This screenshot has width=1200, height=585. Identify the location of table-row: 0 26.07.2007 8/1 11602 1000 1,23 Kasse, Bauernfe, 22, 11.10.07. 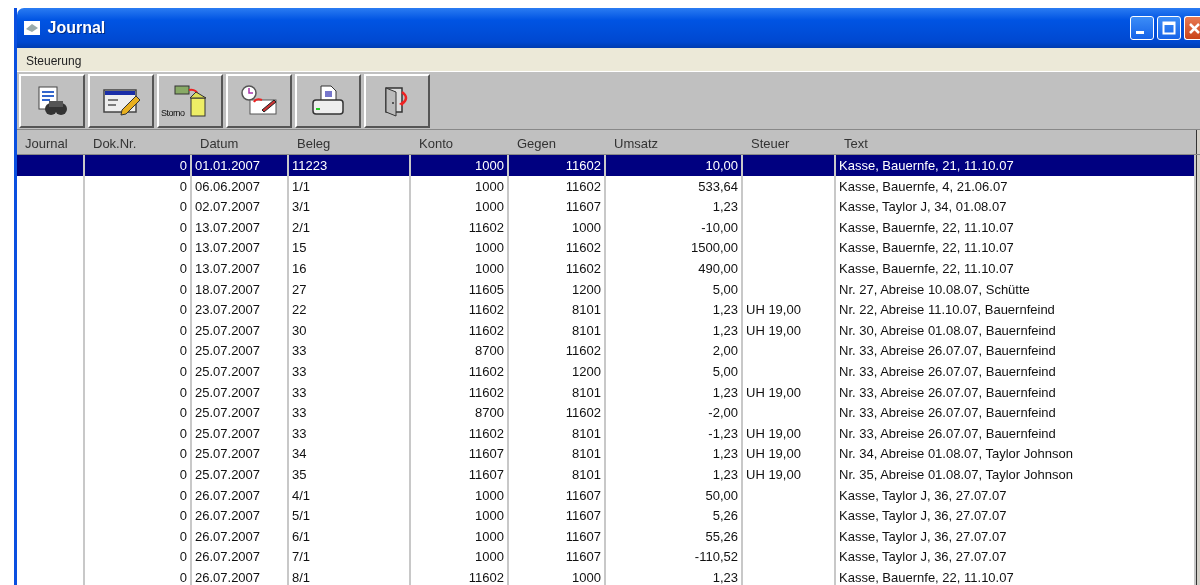
(608, 575).